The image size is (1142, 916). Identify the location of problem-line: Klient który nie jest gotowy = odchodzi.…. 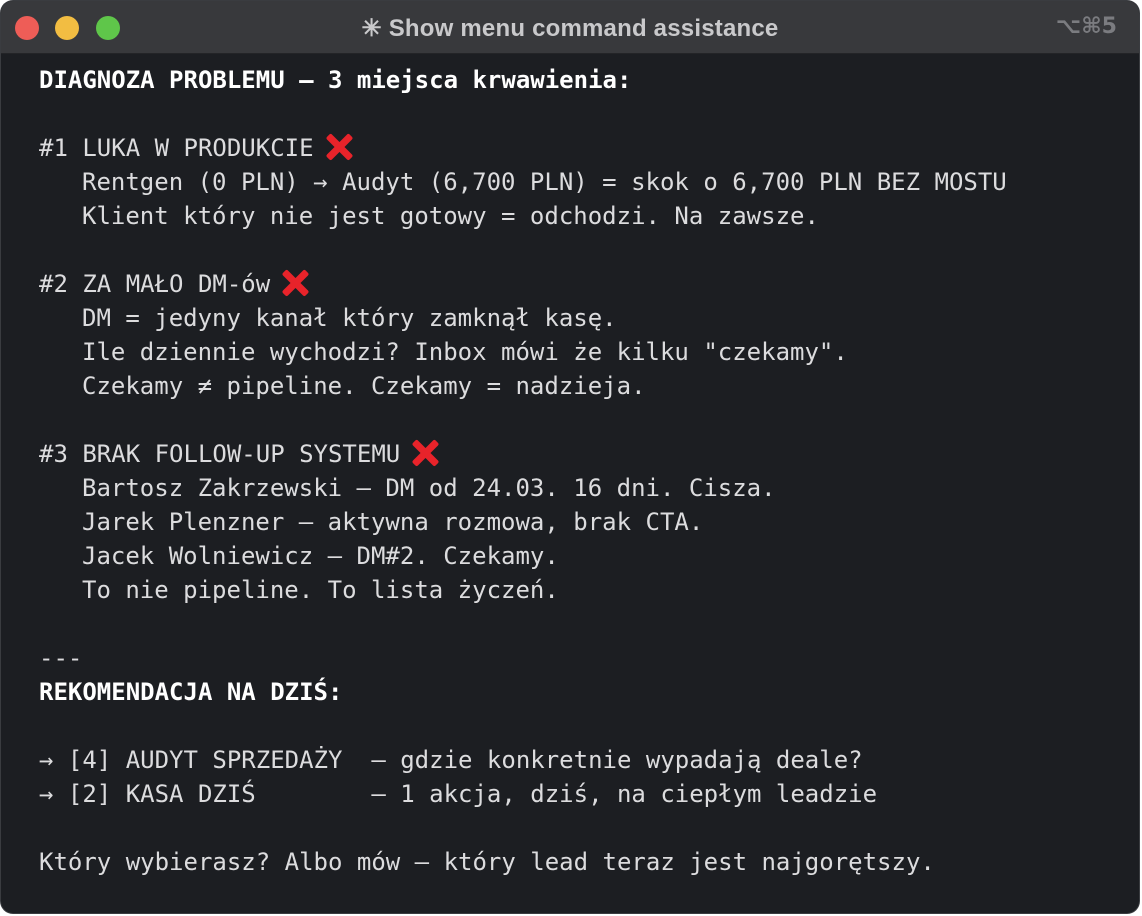
(450, 216).